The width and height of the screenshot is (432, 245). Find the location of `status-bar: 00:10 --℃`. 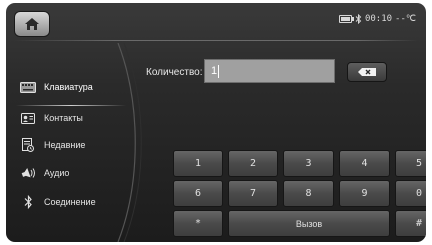

status-bar: 00:10 --℃ is located at coordinates (377, 19).